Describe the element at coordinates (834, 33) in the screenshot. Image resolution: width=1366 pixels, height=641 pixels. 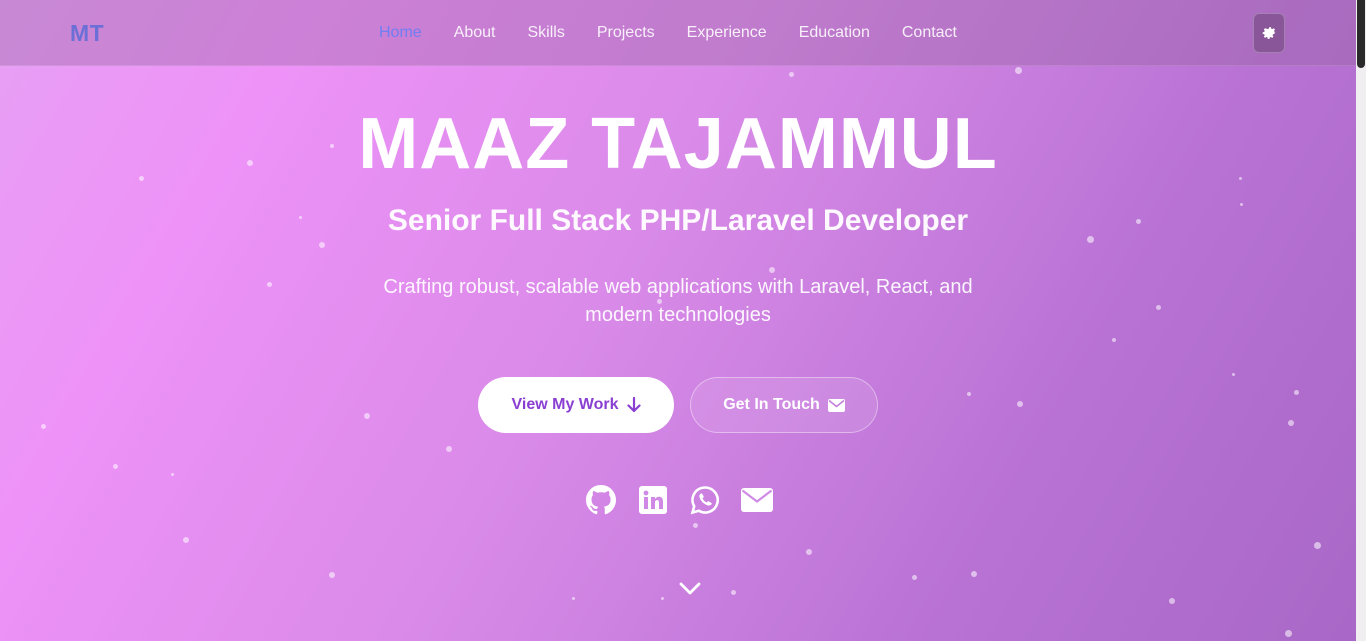
I see `nav-item-education: Education` at that location.